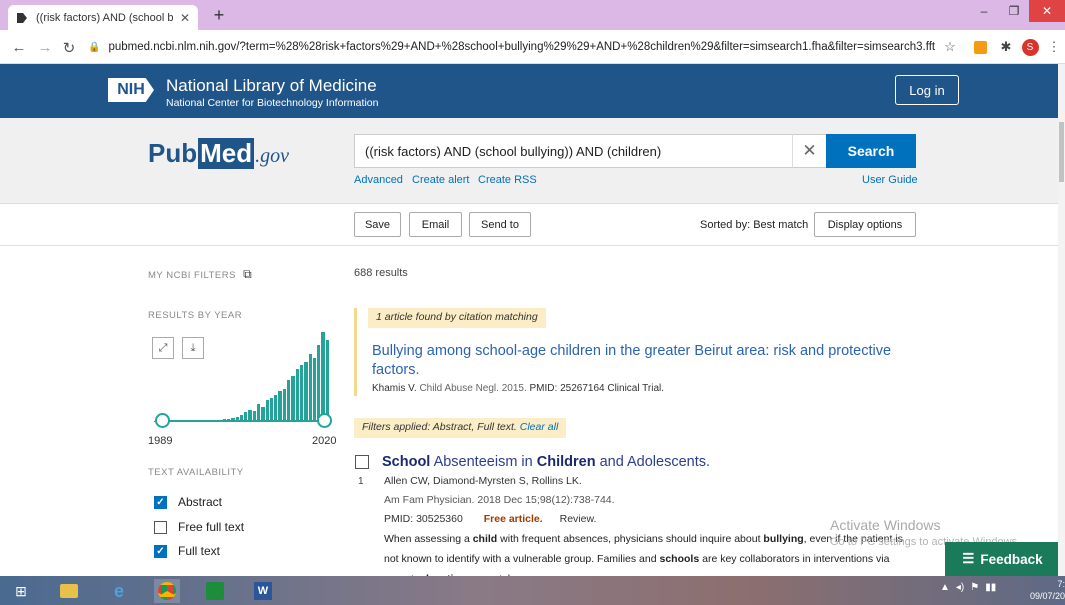 This screenshot has height=605, width=1065. Describe the element at coordinates (968, 558) in the screenshot. I see `feedback-icon: ☰` at that location.